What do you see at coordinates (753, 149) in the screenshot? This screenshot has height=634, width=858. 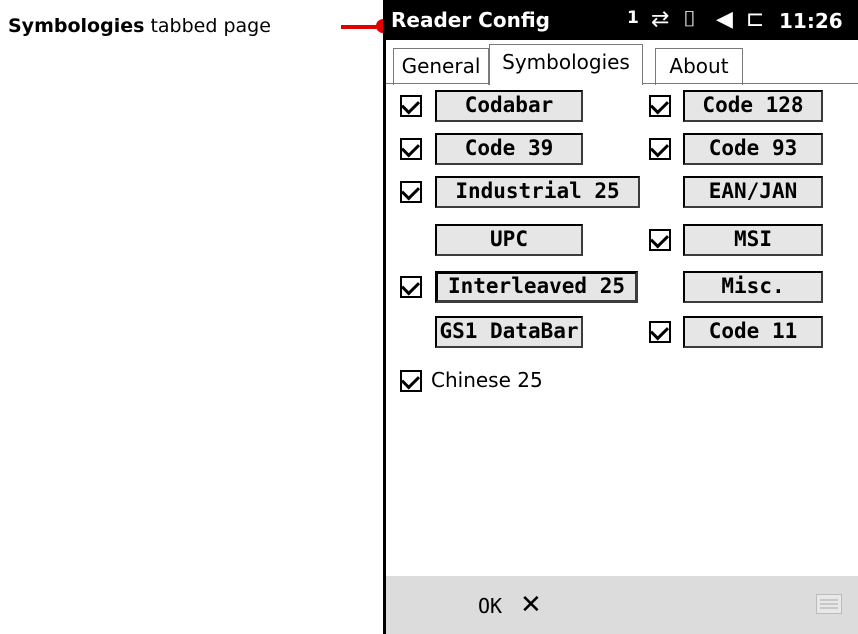 I see `code-93-button: Code 93` at bounding box center [753, 149].